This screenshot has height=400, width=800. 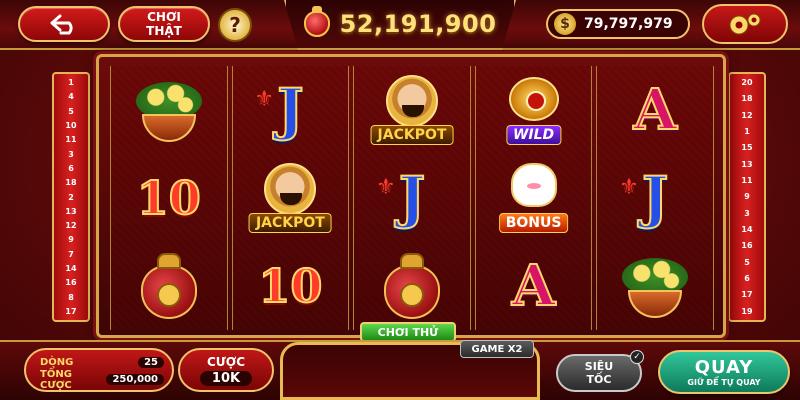 I want to click on payline-number: 2, so click(x=71, y=197).